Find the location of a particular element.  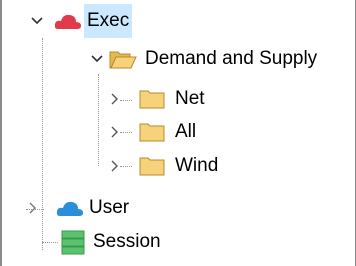

tree-item-demand-and-supply: Demand and Supply is located at coordinates (204, 59).